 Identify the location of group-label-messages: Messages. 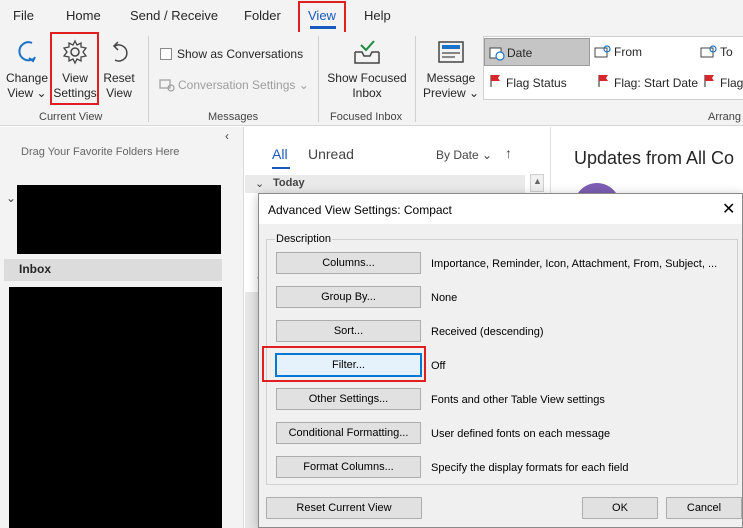
(233, 117).